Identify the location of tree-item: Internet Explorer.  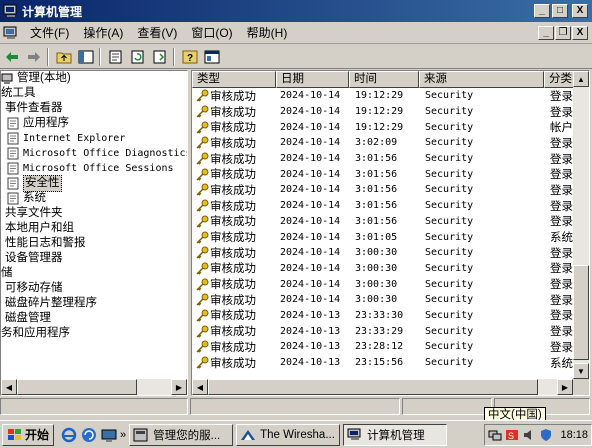
(94, 138).